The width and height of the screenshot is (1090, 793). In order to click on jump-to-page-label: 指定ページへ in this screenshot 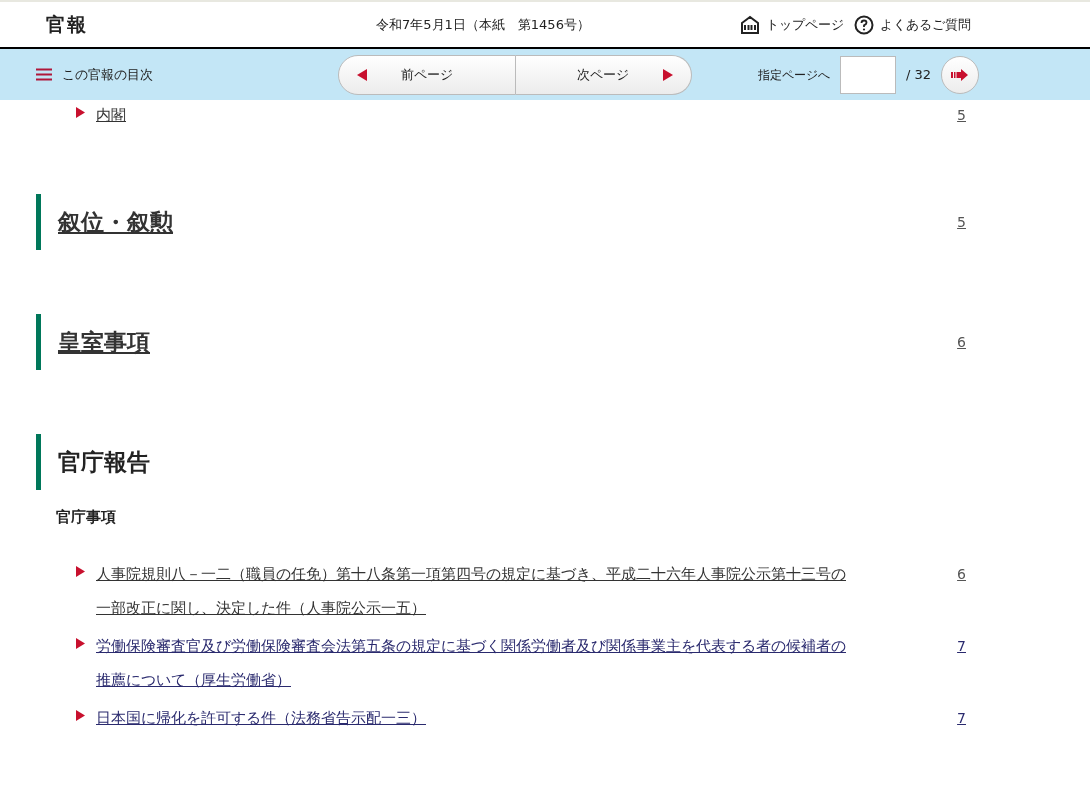, I will do `click(794, 75)`.